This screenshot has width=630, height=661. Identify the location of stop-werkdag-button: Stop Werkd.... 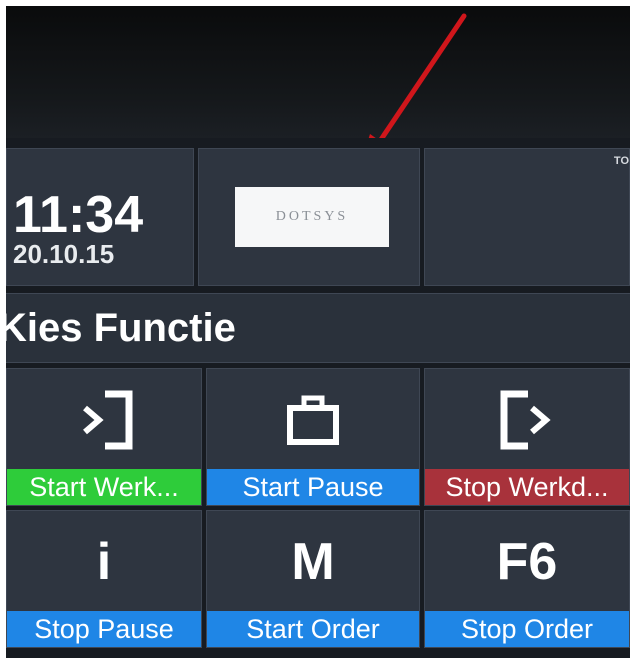
(527, 437).